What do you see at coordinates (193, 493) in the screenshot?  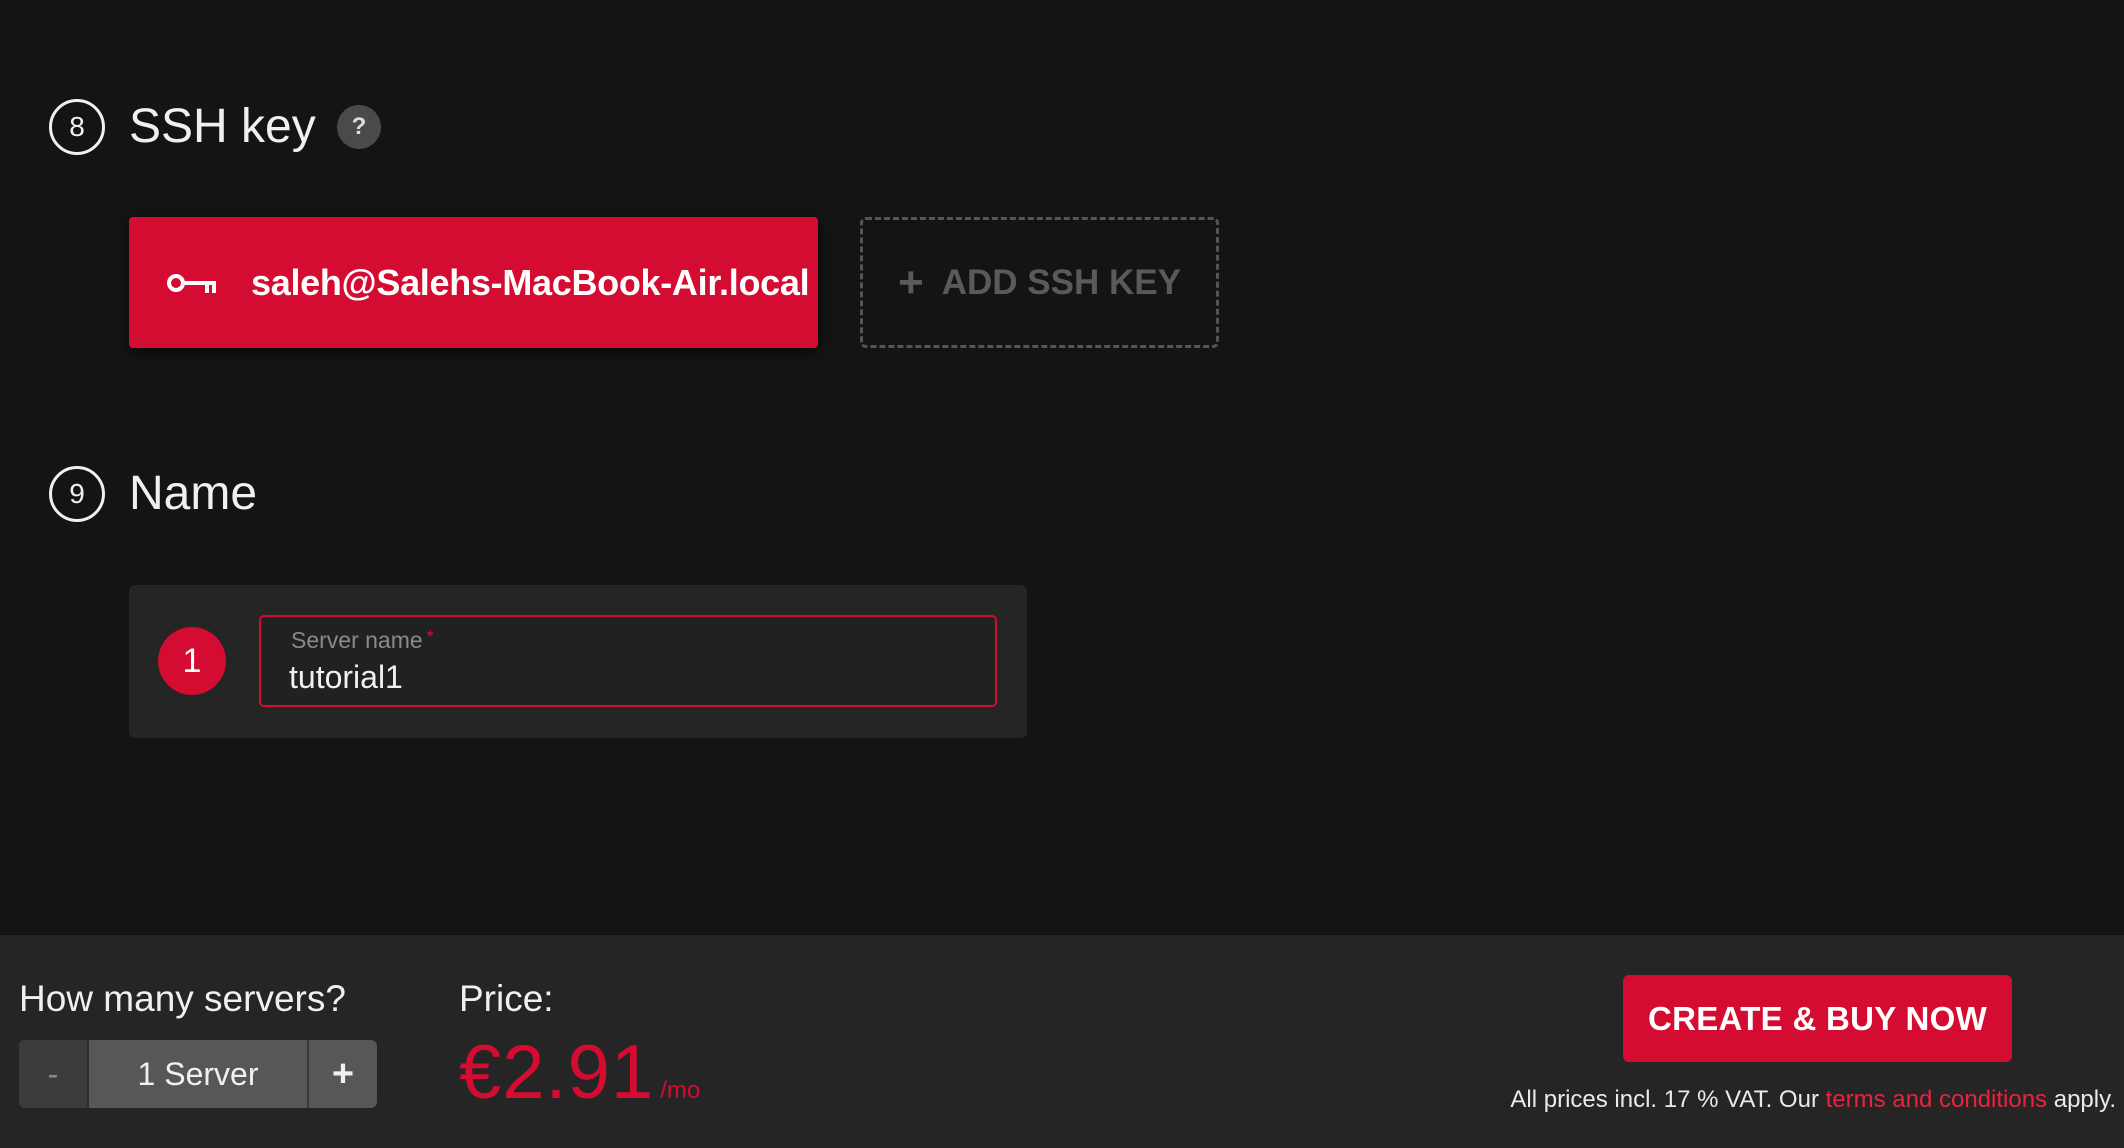 I see `name-title: Name` at bounding box center [193, 493].